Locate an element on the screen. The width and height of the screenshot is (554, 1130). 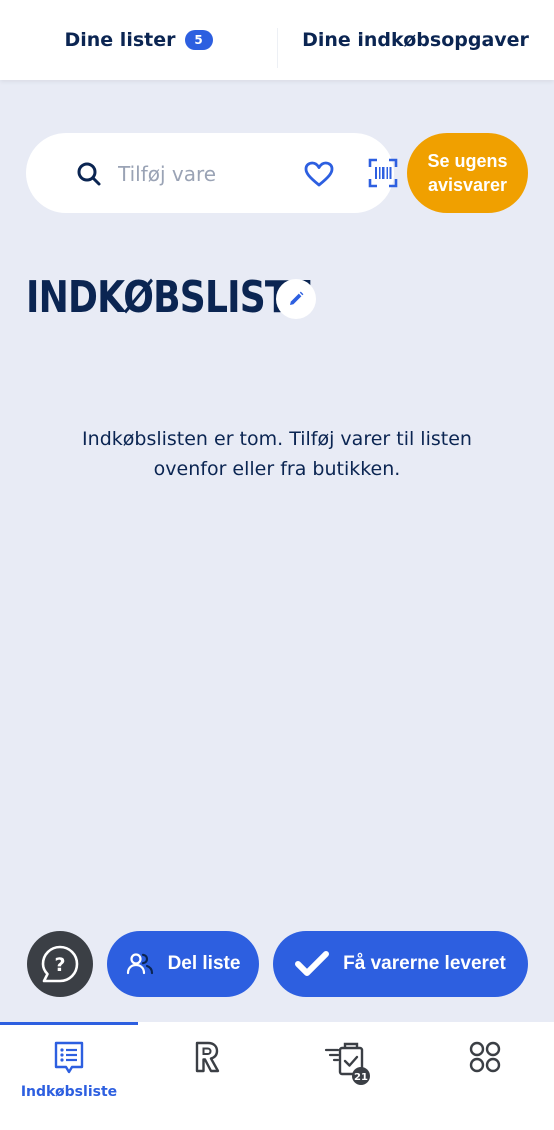
tab-your-lists: Dine lister 5 is located at coordinates (138, 40).